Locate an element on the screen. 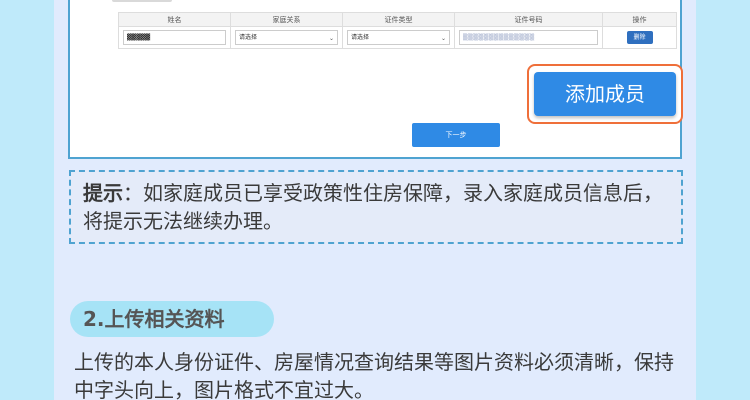 The width and height of the screenshot is (750, 400). section-heading-blurred is located at coordinates (142, 1).